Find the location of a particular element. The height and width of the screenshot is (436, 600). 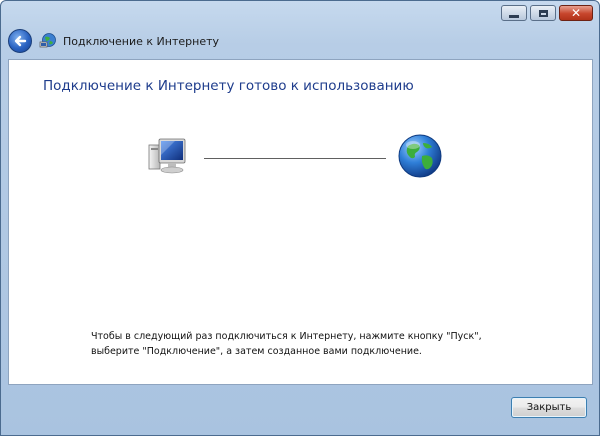

nav-bar: Подключение к Интернету is located at coordinates (113, 41).